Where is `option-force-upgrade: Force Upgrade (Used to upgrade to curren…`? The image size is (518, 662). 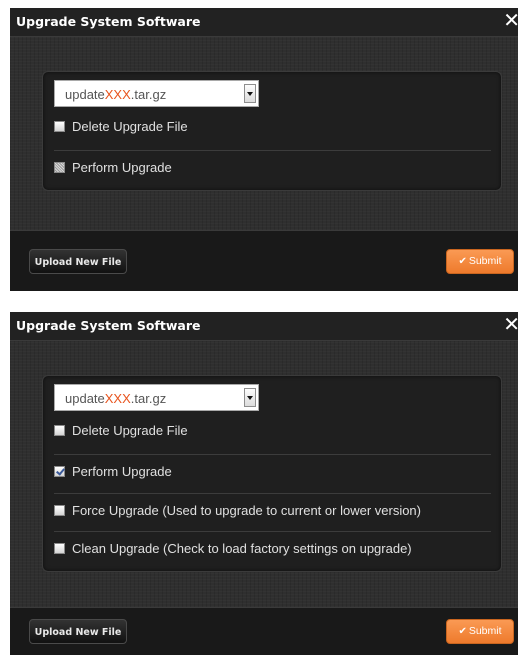 option-force-upgrade: Force Upgrade (Used to upgrade to curren… is located at coordinates (272, 510).